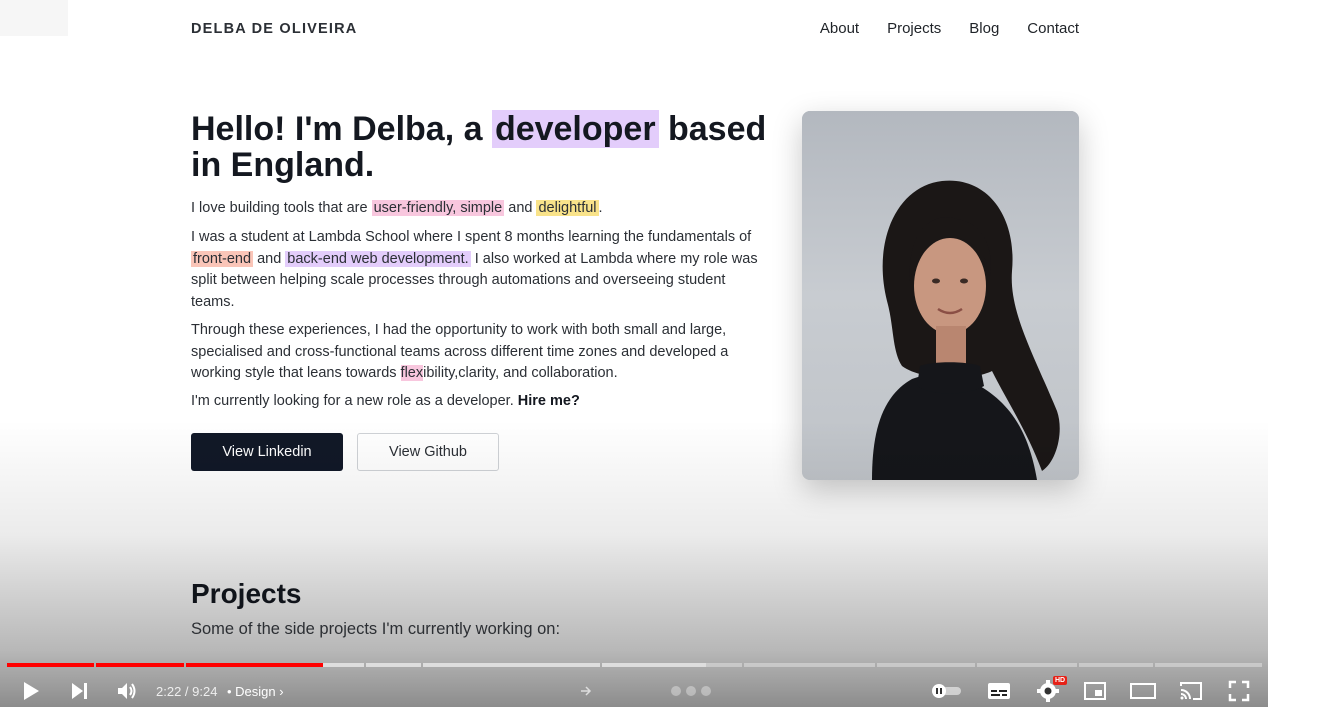 The width and height of the screenshot is (1330, 707). I want to click on cast-button, so click(1191, 691).